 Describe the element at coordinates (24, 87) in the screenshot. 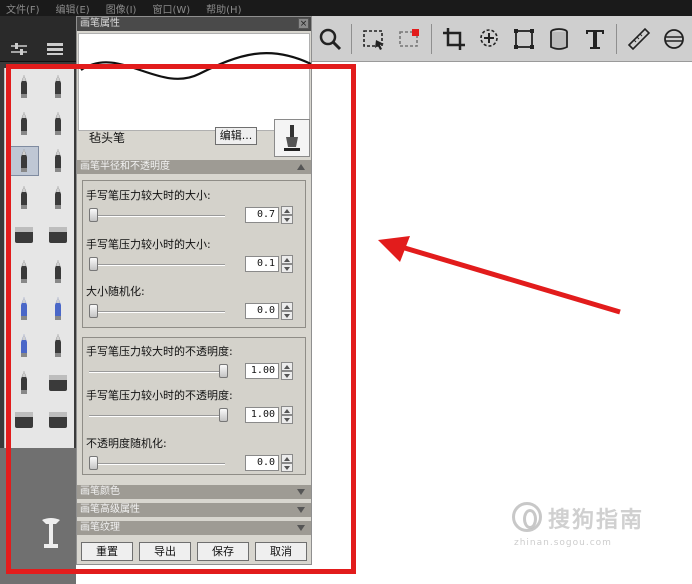

I see `pencil-icon` at that location.